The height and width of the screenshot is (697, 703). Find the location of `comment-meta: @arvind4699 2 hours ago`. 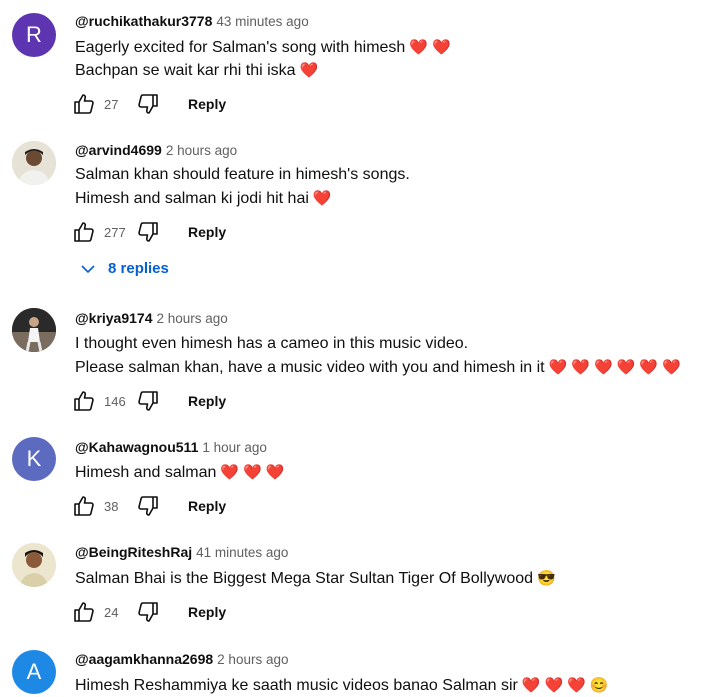

comment-meta: @arvind4699 2 hours ago is located at coordinates (156, 150).